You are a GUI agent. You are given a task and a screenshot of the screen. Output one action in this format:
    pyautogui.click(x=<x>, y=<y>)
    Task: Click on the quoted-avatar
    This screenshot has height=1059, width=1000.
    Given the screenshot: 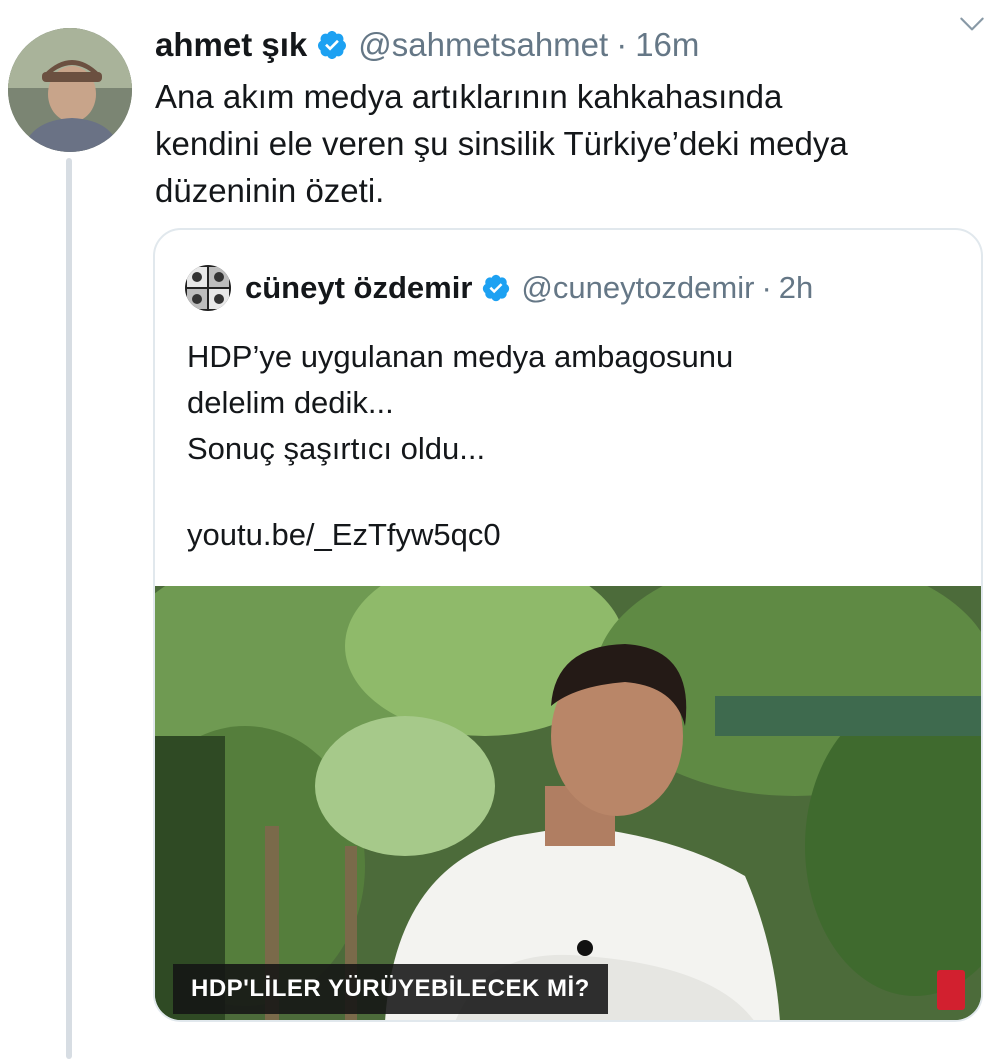 What is the action you would take?
    pyautogui.click(x=208, y=288)
    